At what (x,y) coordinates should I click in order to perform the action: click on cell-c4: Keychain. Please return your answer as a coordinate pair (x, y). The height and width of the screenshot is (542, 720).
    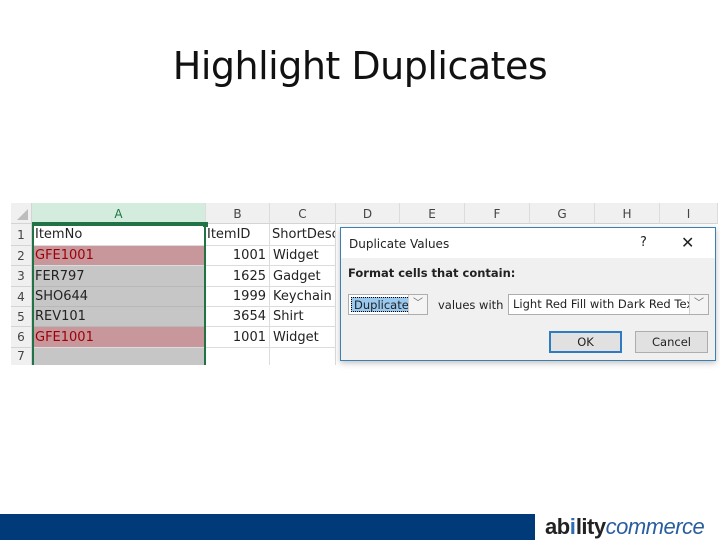
    Looking at the image, I should click on (303, 297).